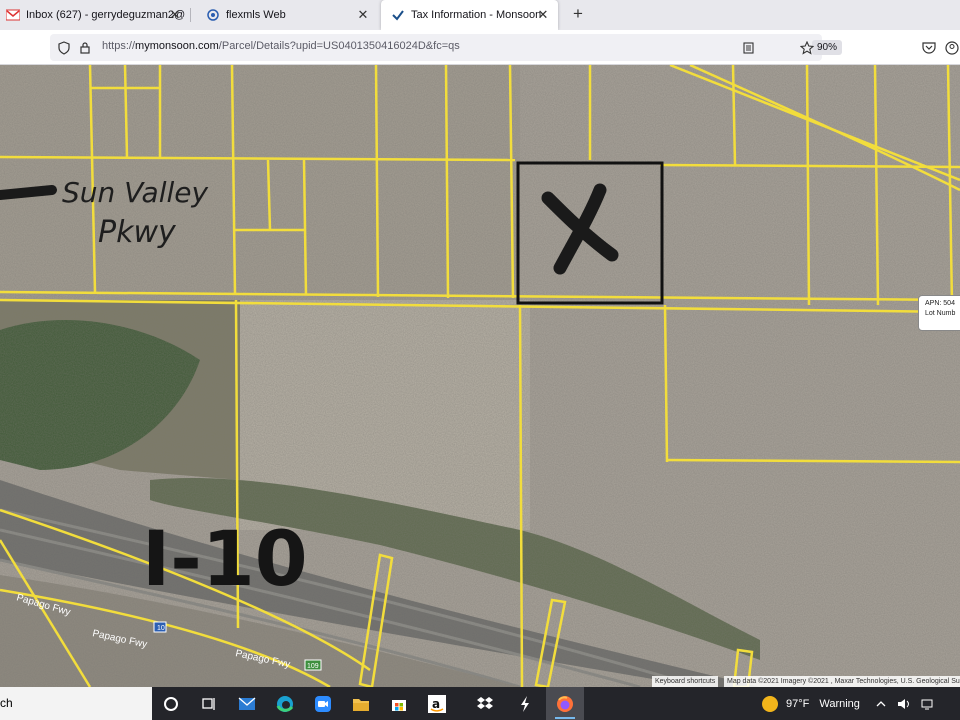 This screenshot has width=960, height=720. Describe the element at coordinates (313, 666) in the screenshot. I see `route-shield-number: 109` at that location.